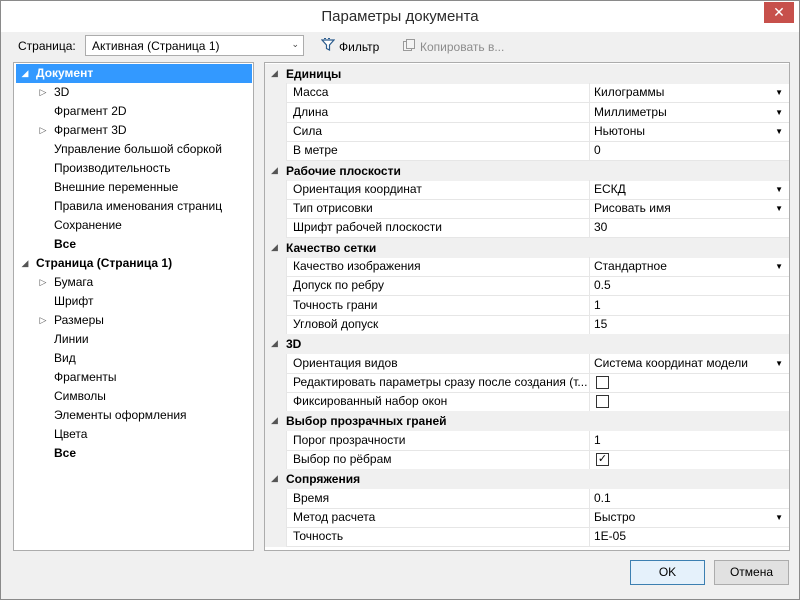 The height and width of the screenshot is (600, 800). Describe the element at coordinates (437, 151) in the screenshot. I see `property-name: В метре` at that location.